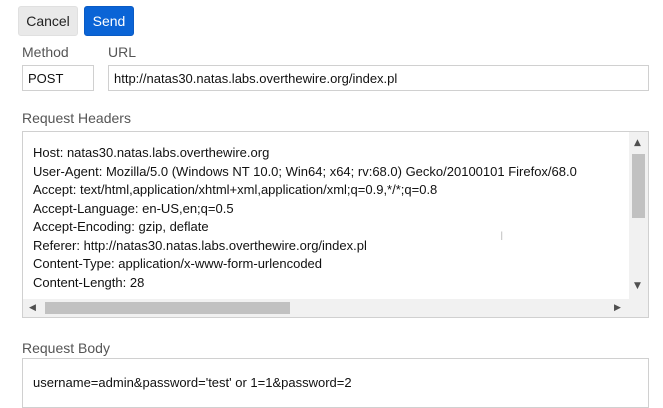  Describe the element at coordinates (66, 348) in the screenshot. I see `request-body-label: Request Body` at that location.